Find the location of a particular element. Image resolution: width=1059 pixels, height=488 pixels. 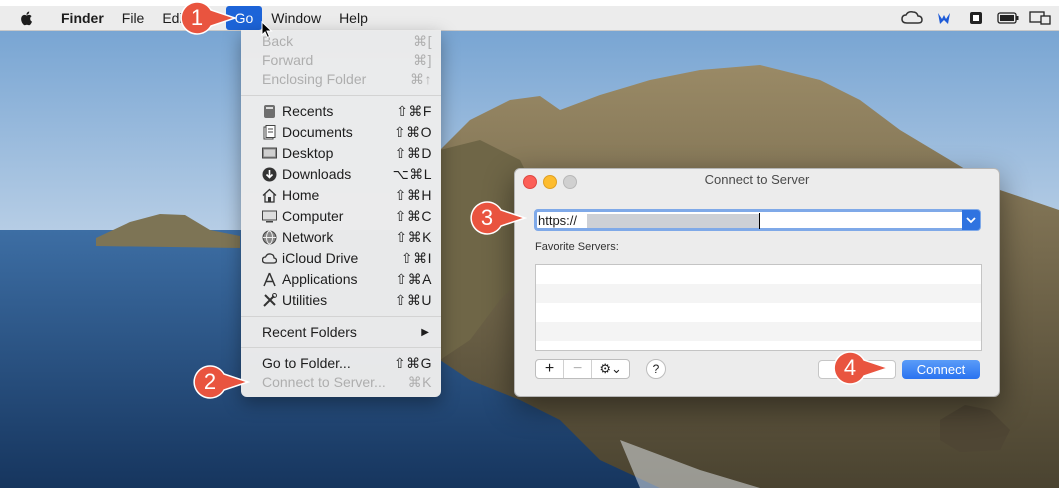

connect-button: Connect is located at coordinates (941, 369).